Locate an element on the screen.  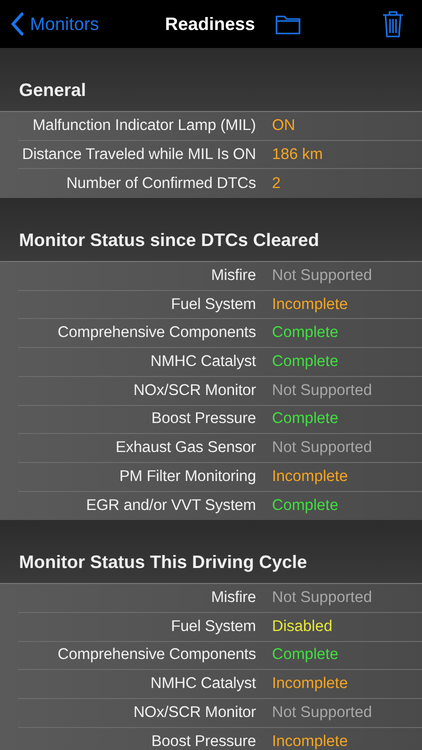
section-header: General is located at coordinates (52, 90).